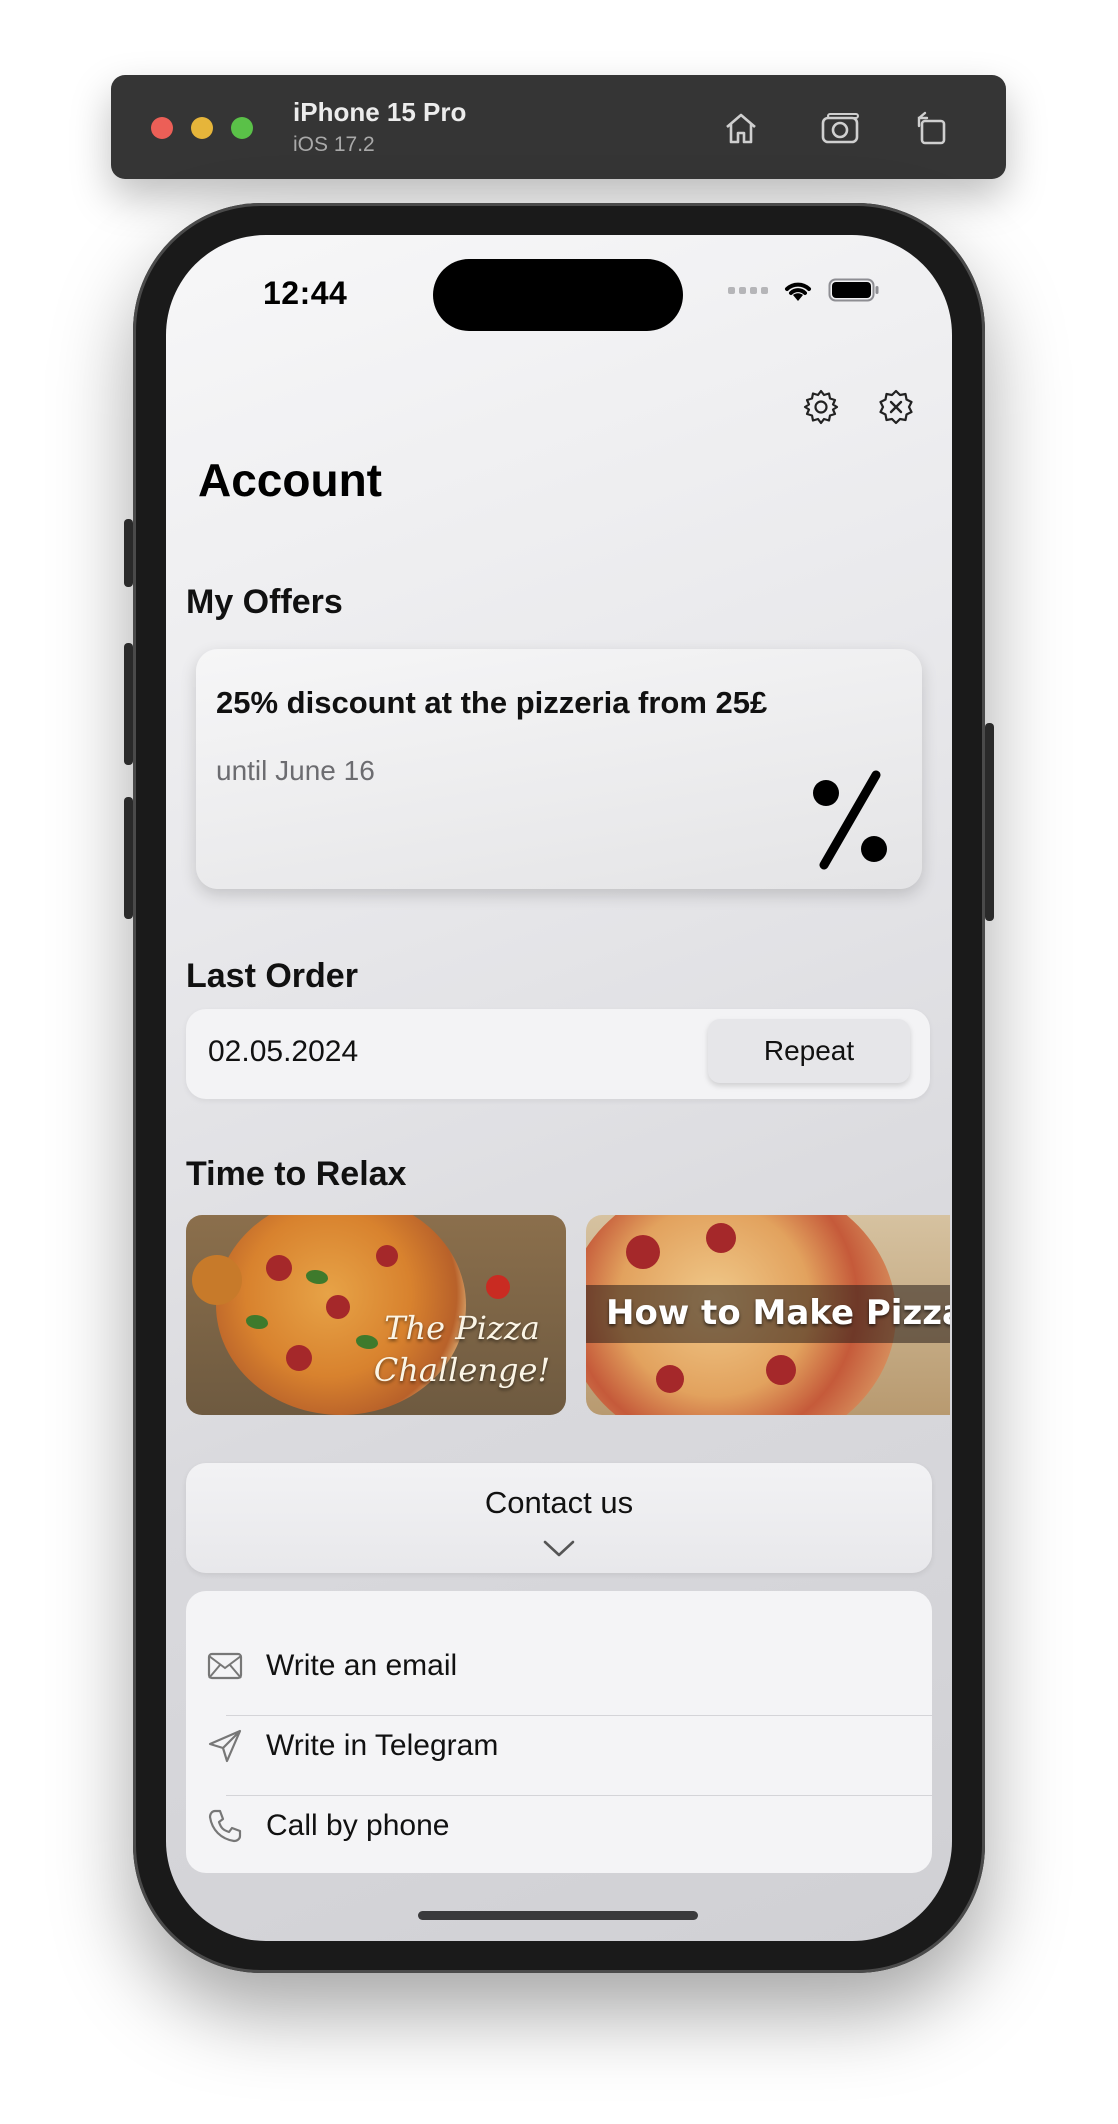 The image size is (1118, 2124). Describe the element at coordinates (295, 770) in the screenshot. I see `offer-expiry: until June 16` at that location.